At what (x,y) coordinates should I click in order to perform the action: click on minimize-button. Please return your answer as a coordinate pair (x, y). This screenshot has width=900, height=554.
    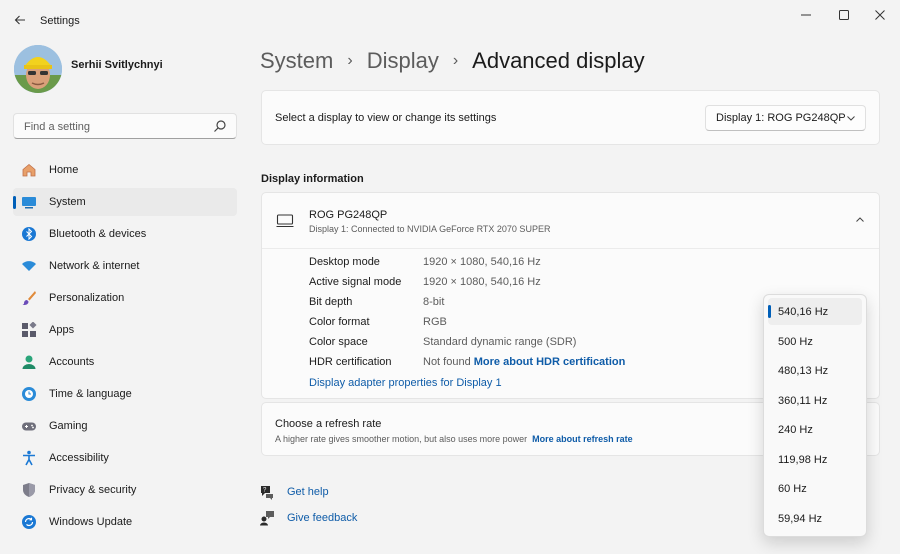
    Looking at the image, I should click on (806, 15).